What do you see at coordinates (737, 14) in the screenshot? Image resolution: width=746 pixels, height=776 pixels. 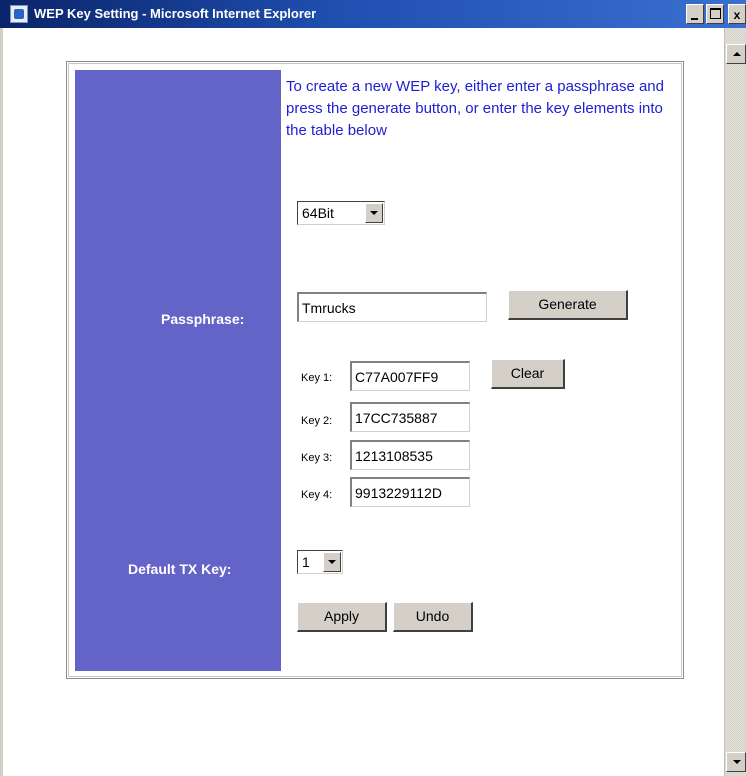 I see `close-button: x` at bounding box center [737, 14].